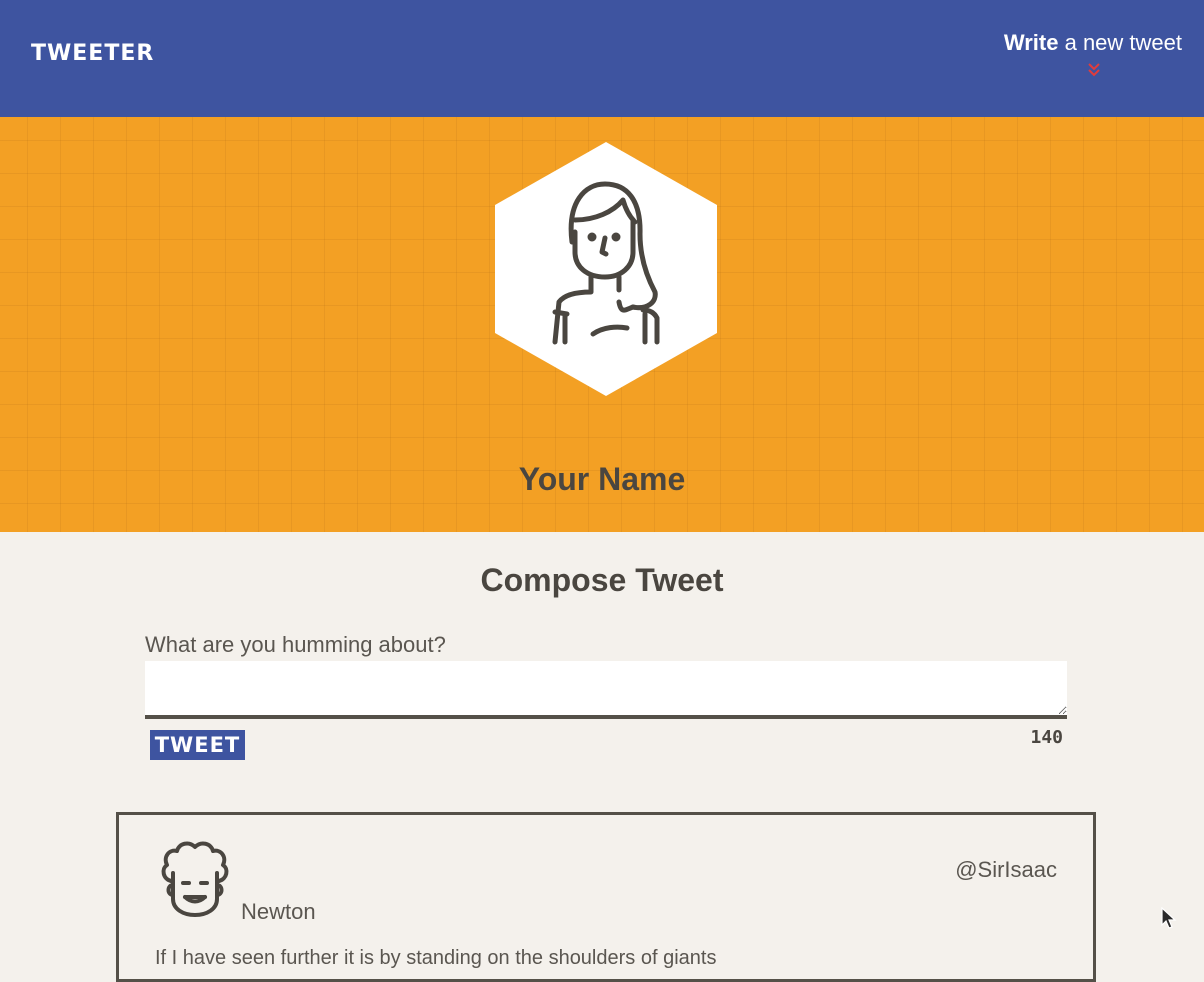 The height and width of the screenshot is (982, 1204). What do you see at coordinates (278, 911) in the screenshot?
I see `tweet-author-name: Newton` at bounding box center [278, 911].